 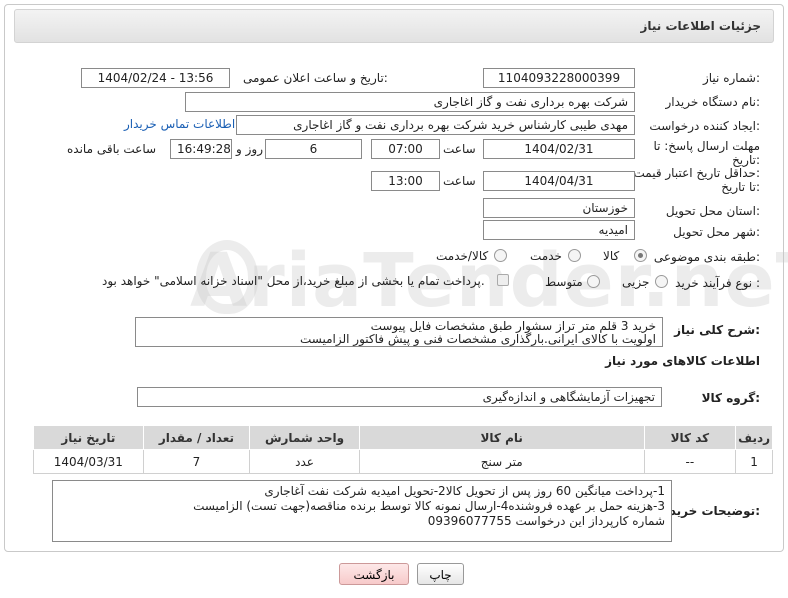 I want to click on col-qty: تعداد / مقدار, so click(x=196, y=437).